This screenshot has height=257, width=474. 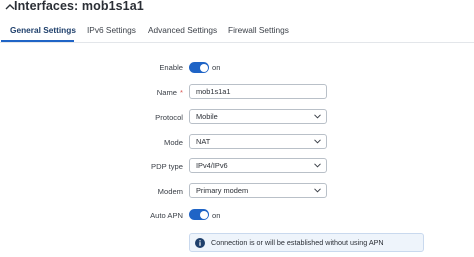 I want to click on tab-general-settings: General Settings, so click(x=43, y=30).